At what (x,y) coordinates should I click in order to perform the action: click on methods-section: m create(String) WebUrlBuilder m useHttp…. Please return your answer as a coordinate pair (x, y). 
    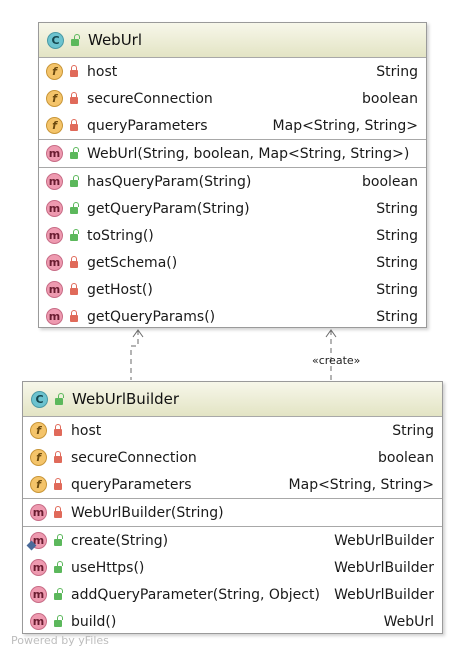
    Looking at the image, I should click on (232, 581).